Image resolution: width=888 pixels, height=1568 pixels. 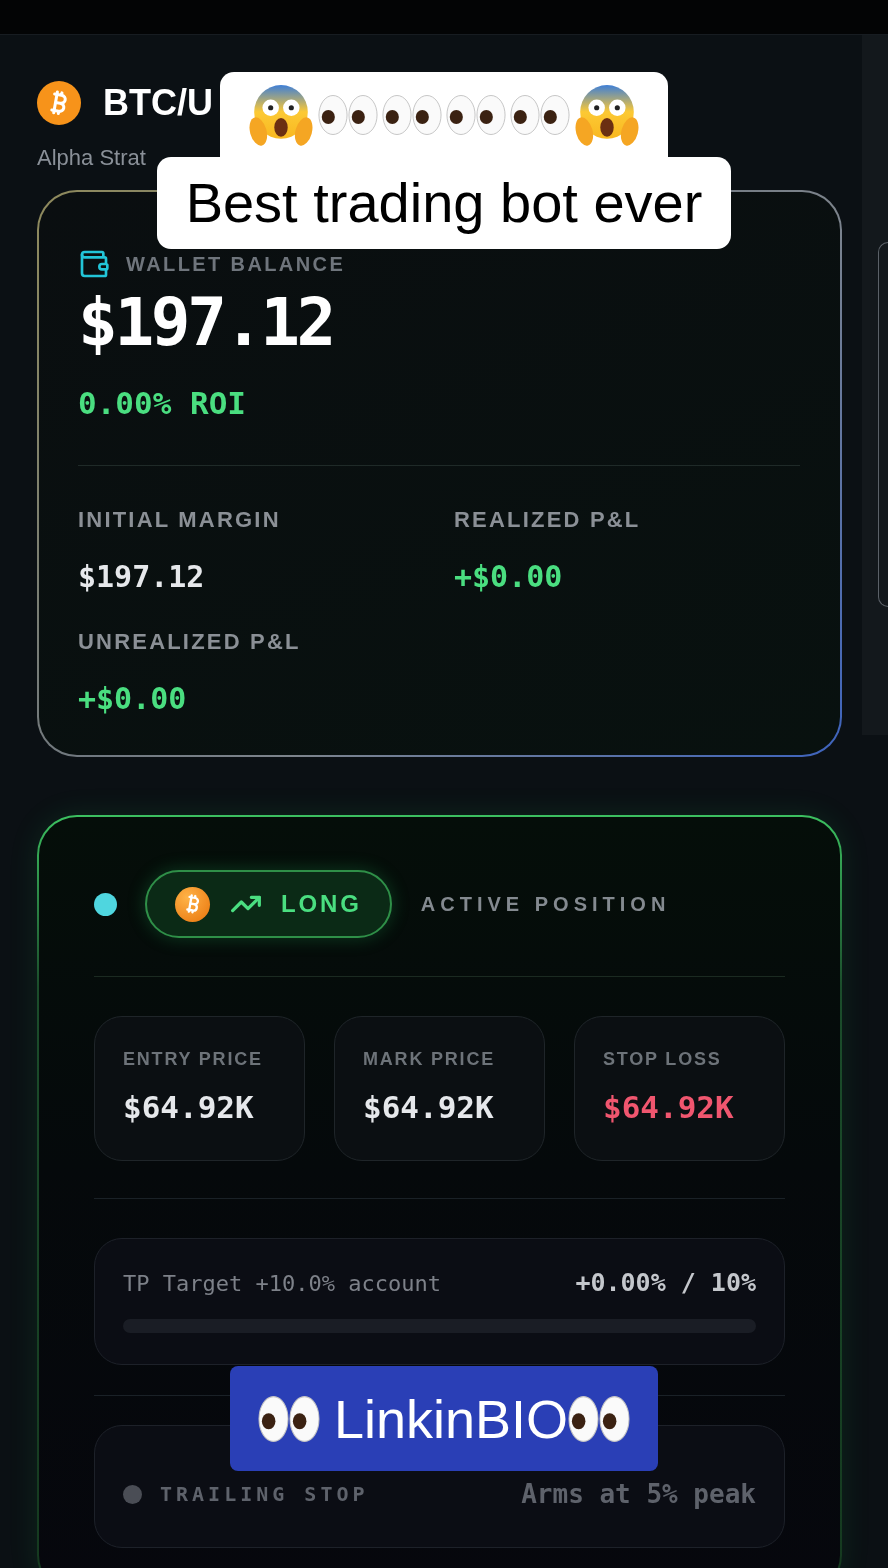 What do you see at coordinates (547, 520) in the screenshot?
I see `stat-label: REALIZED P&L` at bounding box center [547, 520].